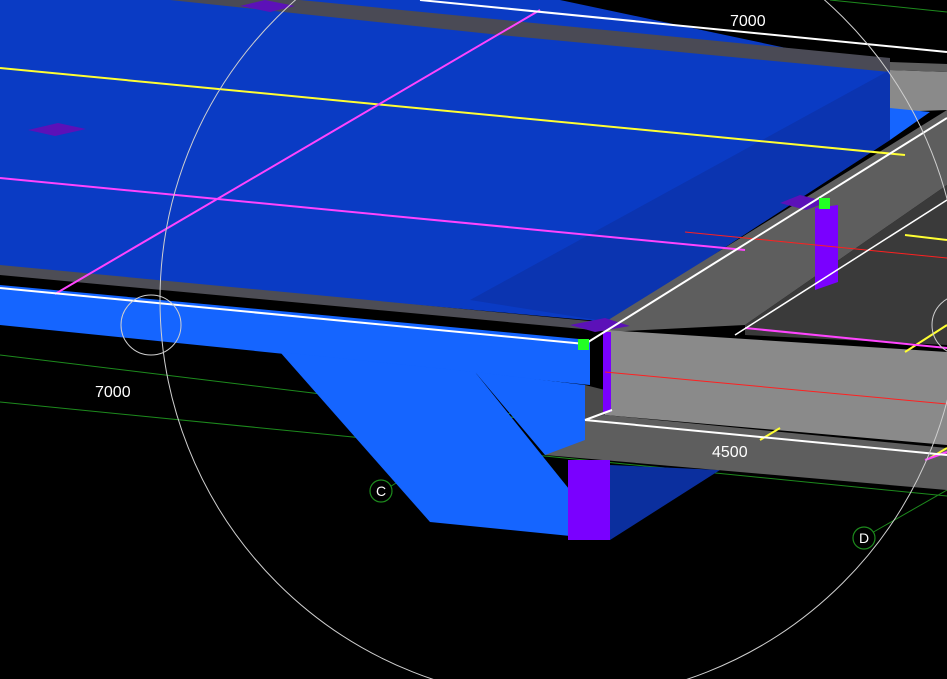 This screenshot has width=947, height=679. Describe the element at coordinates (665, 502) in the screenshot. I see `slab-drop-beam-side` at that location.